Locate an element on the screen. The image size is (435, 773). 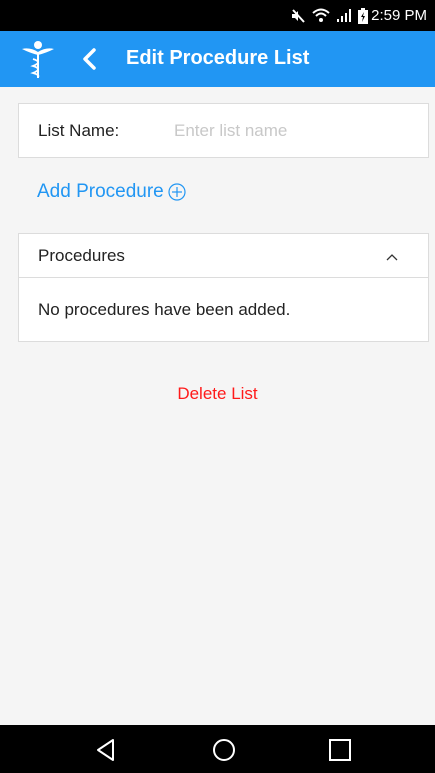
page-title: Edit Procedure List is located at coordinates (218, 58).